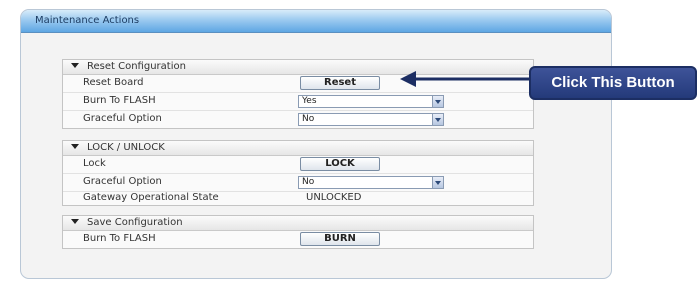  Describe the element at coordinates (136, 66) in the screenshot. I see `section-title: Reset Configuration` at that location.